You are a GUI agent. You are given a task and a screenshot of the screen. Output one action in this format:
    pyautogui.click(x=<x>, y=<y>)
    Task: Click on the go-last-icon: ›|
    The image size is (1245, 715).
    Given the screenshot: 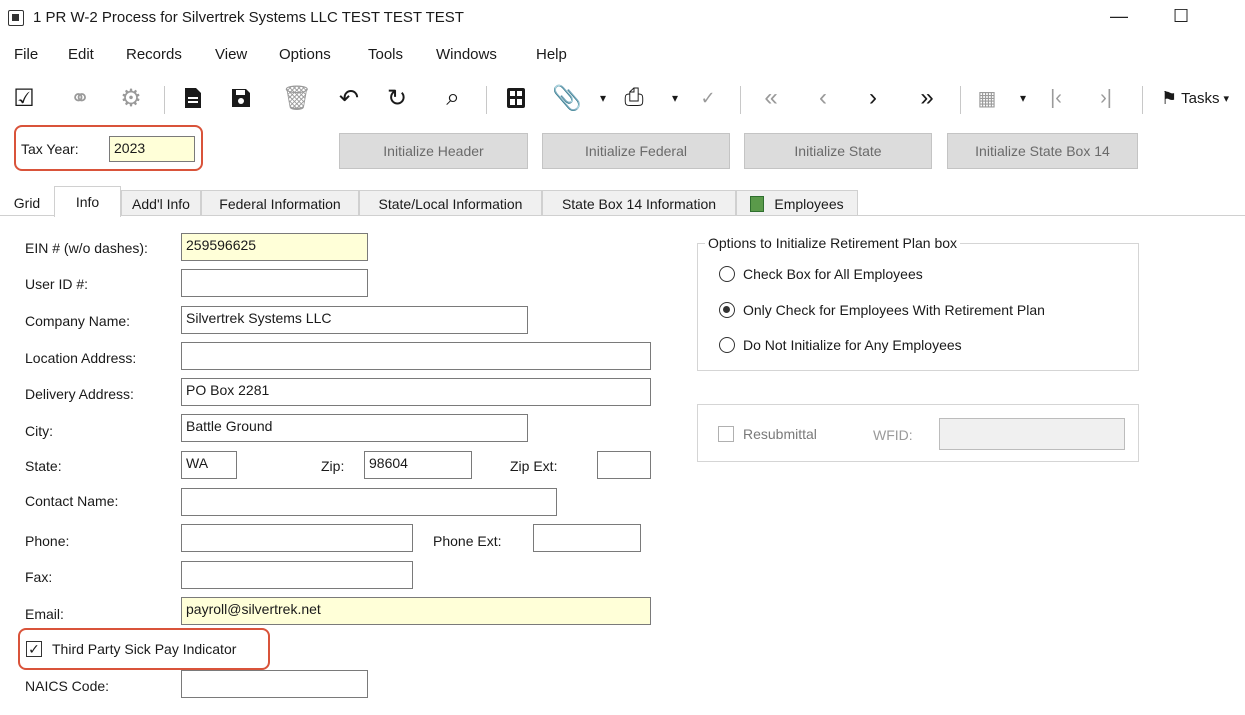 What is the action you would take?
    pyautogui.click(x=1106, y=98)
    